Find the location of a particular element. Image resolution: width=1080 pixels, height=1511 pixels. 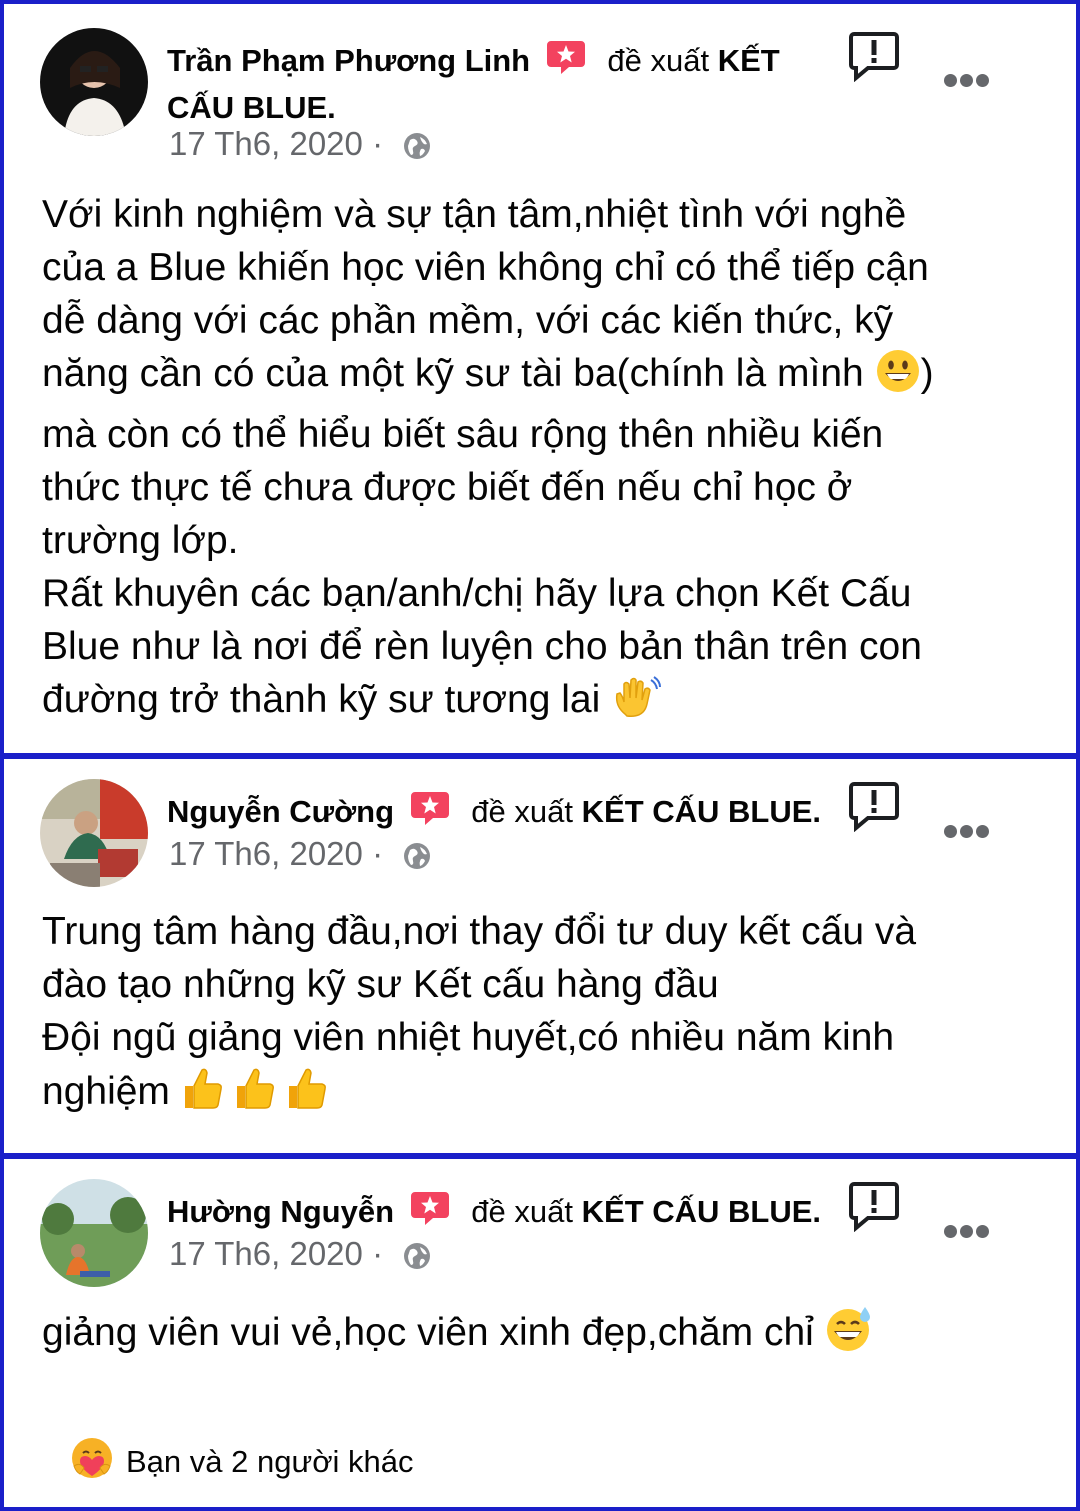

care-reaction-icon is located at coordinates (92, 1462).